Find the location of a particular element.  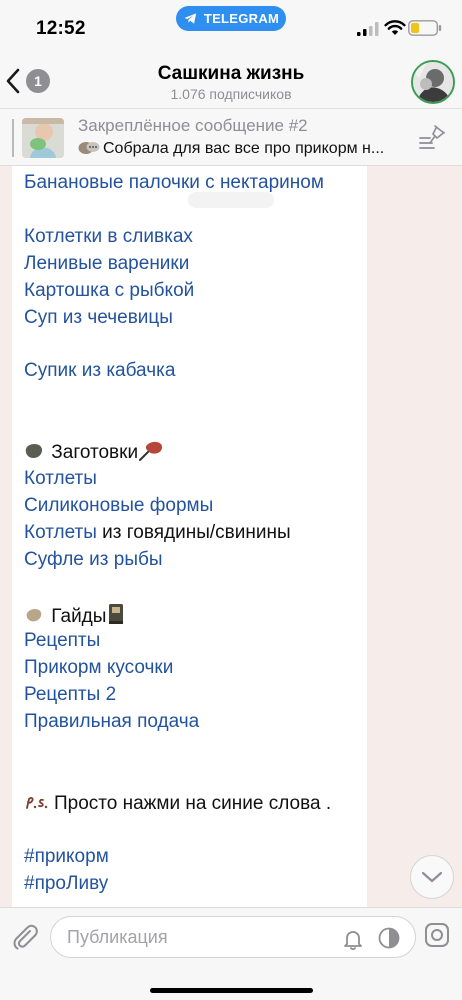

home-indicator is located at coordinates (231, 990).